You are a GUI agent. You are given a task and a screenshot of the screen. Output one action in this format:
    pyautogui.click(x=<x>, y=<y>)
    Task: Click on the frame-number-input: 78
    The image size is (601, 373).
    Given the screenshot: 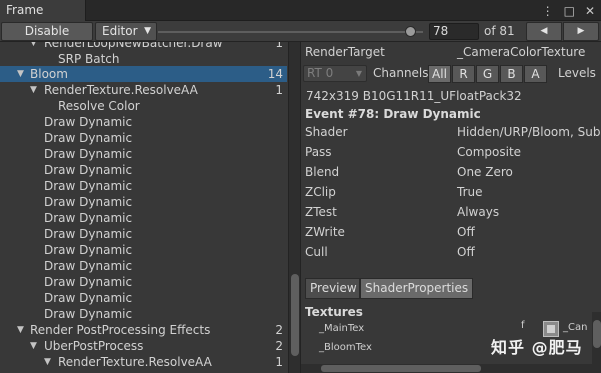 What is the action you would take?
    pyautogui.click(x=454, y=31)
    